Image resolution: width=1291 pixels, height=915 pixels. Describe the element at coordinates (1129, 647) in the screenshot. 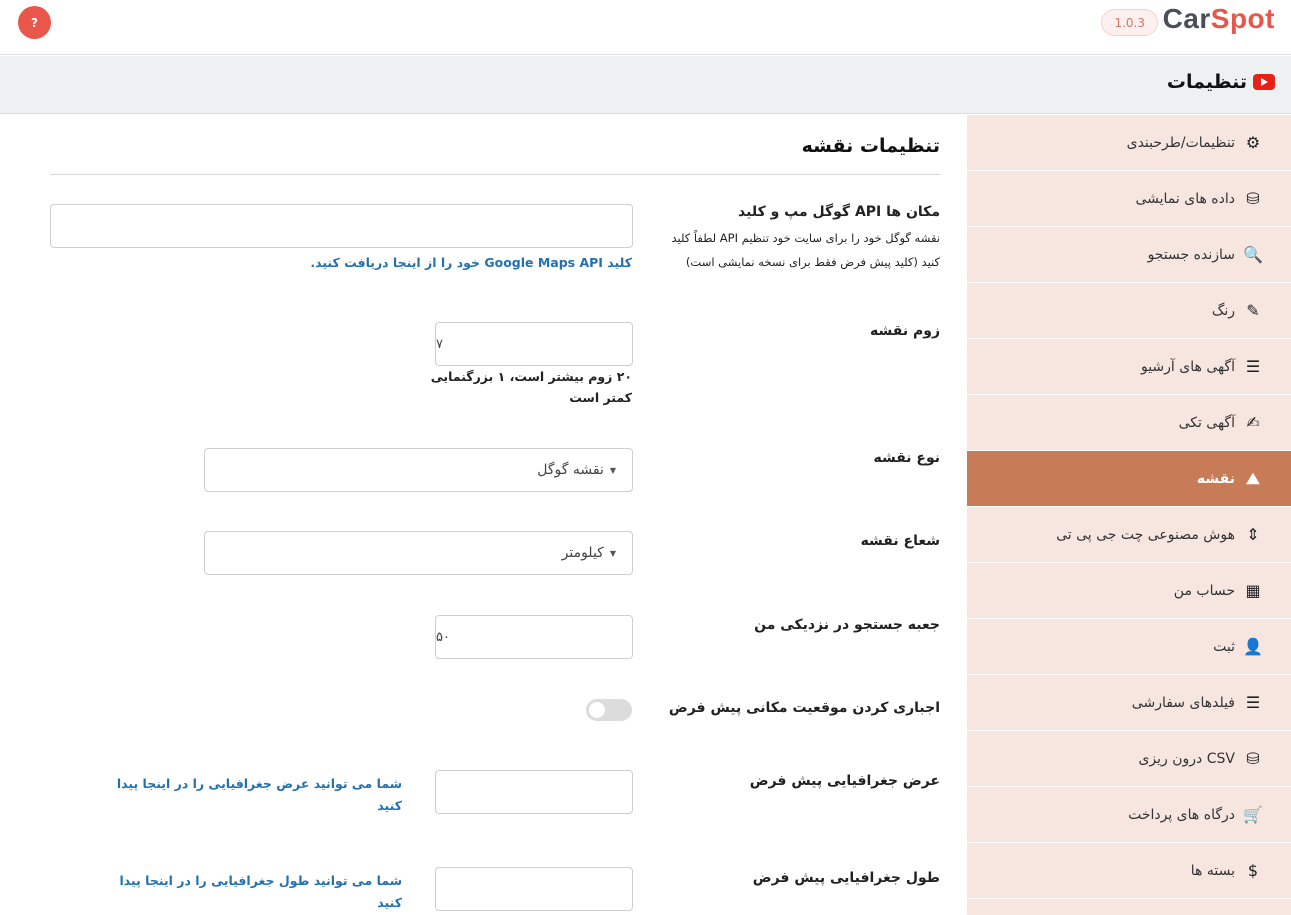

I see `sidebar-item: 👤 ثبت` at that location.